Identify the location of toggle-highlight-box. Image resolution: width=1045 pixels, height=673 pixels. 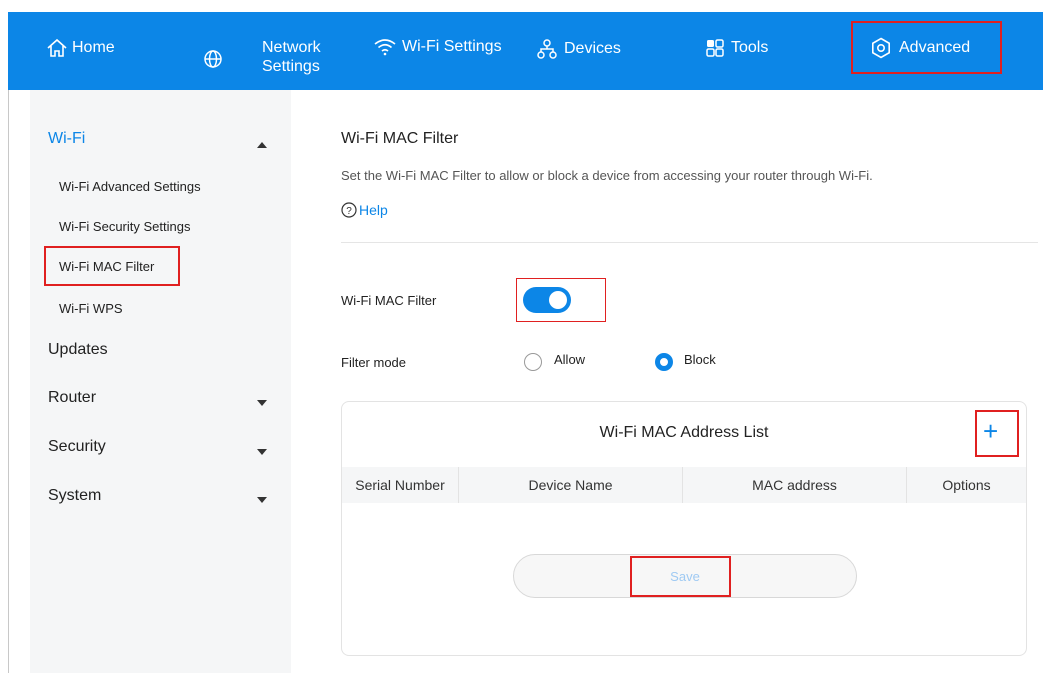
(561, 300).